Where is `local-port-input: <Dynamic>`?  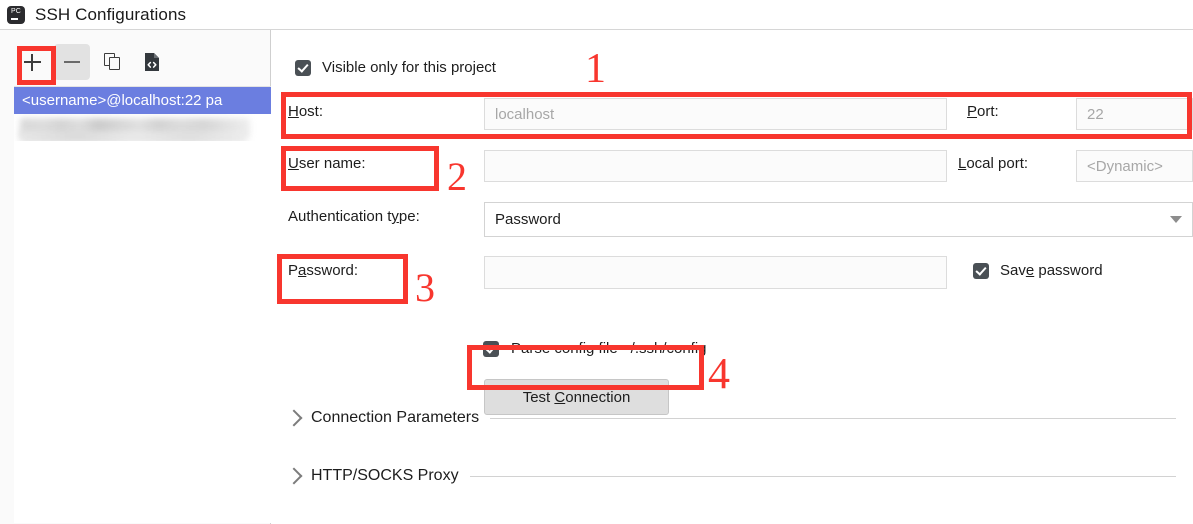 local-port-input: <Dynamic> is located at coordinates (1134, 166).